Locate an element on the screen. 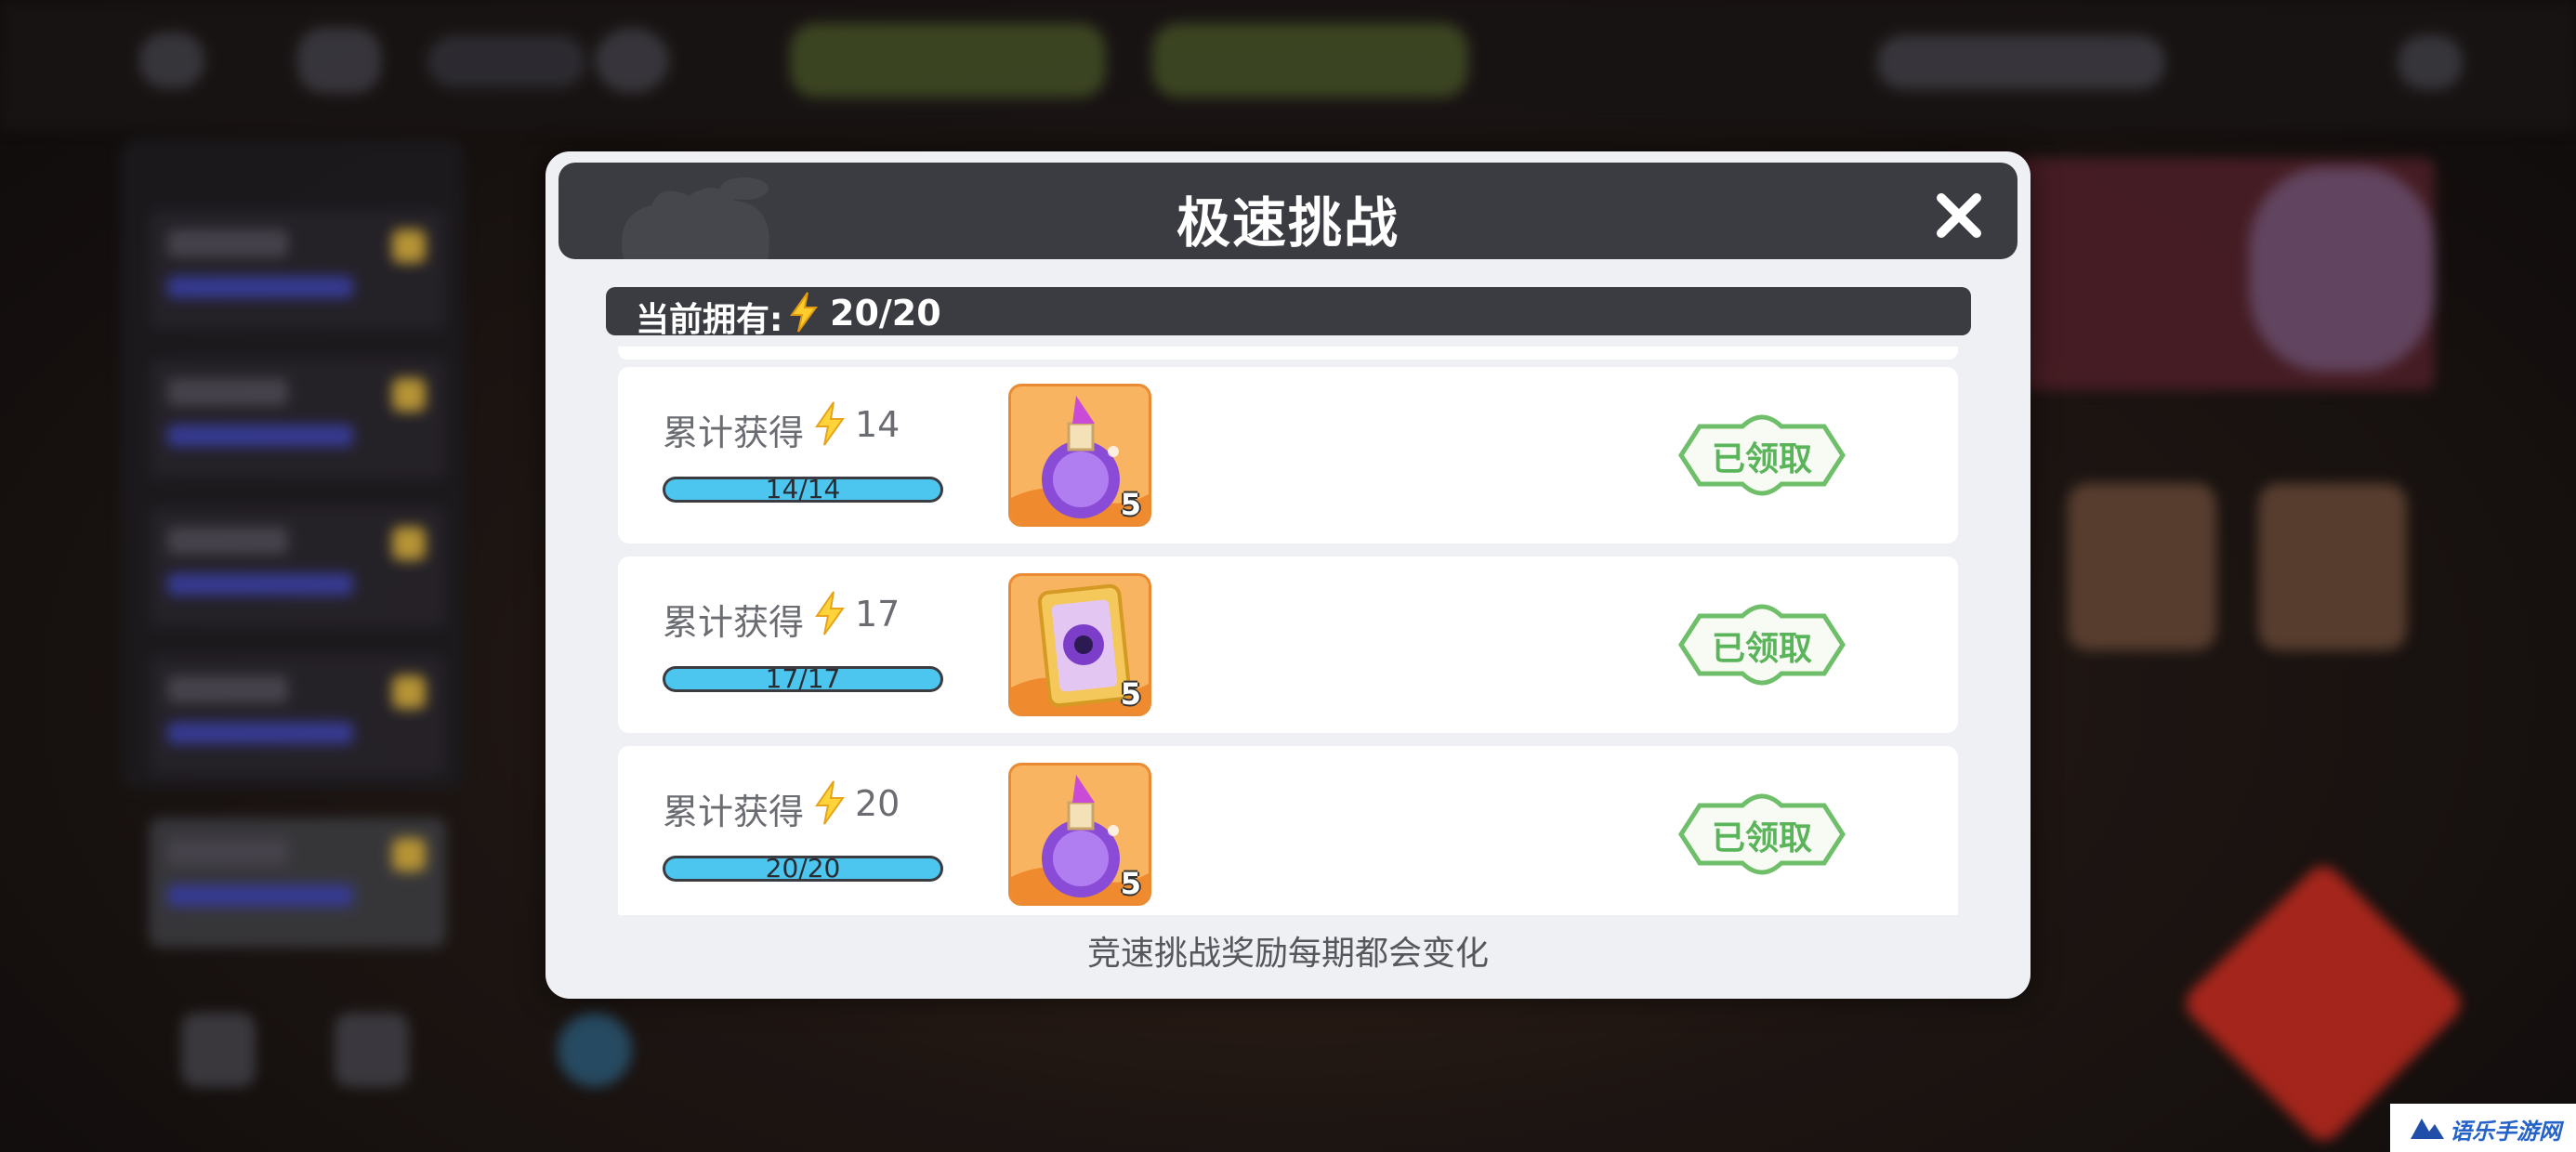  reward-threshold: 14 is located at coordinates (877, 424).